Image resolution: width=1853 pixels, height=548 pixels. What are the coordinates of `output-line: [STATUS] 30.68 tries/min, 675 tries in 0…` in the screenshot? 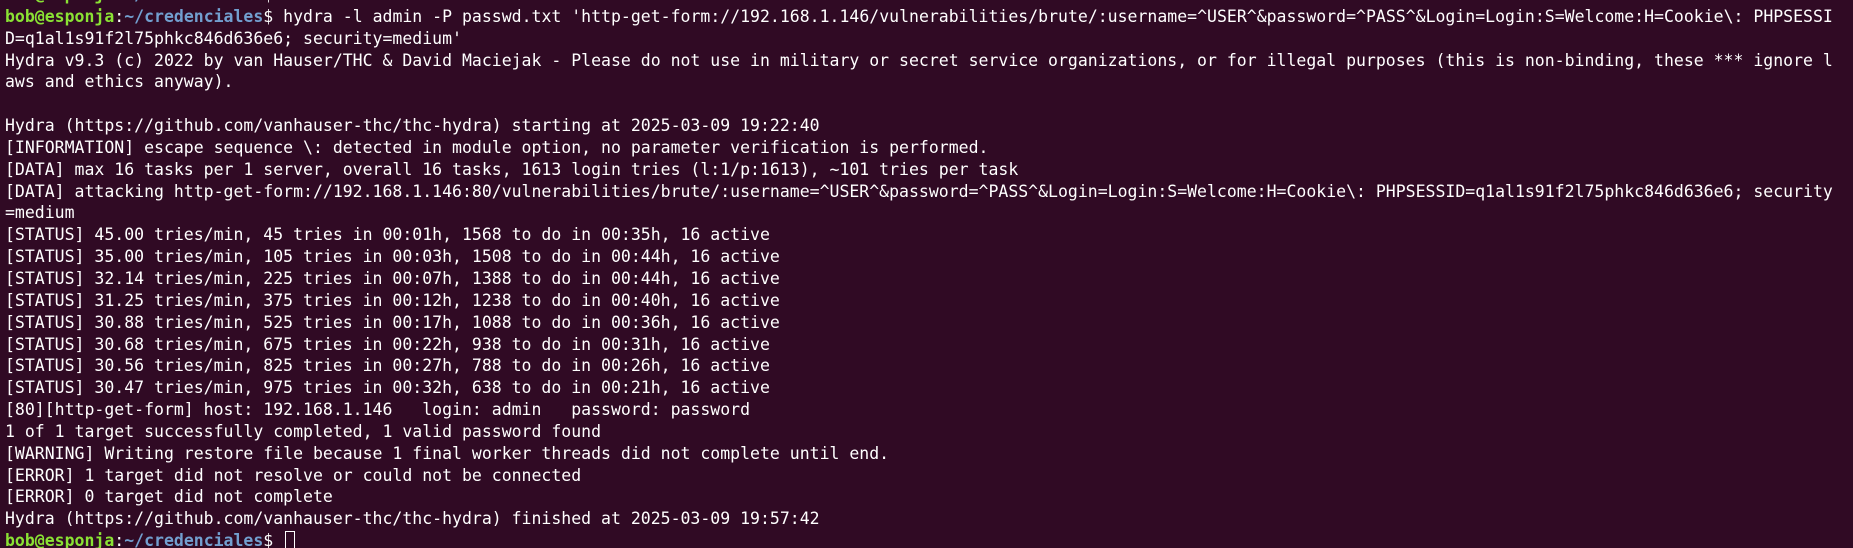 It's located at (387, 344).